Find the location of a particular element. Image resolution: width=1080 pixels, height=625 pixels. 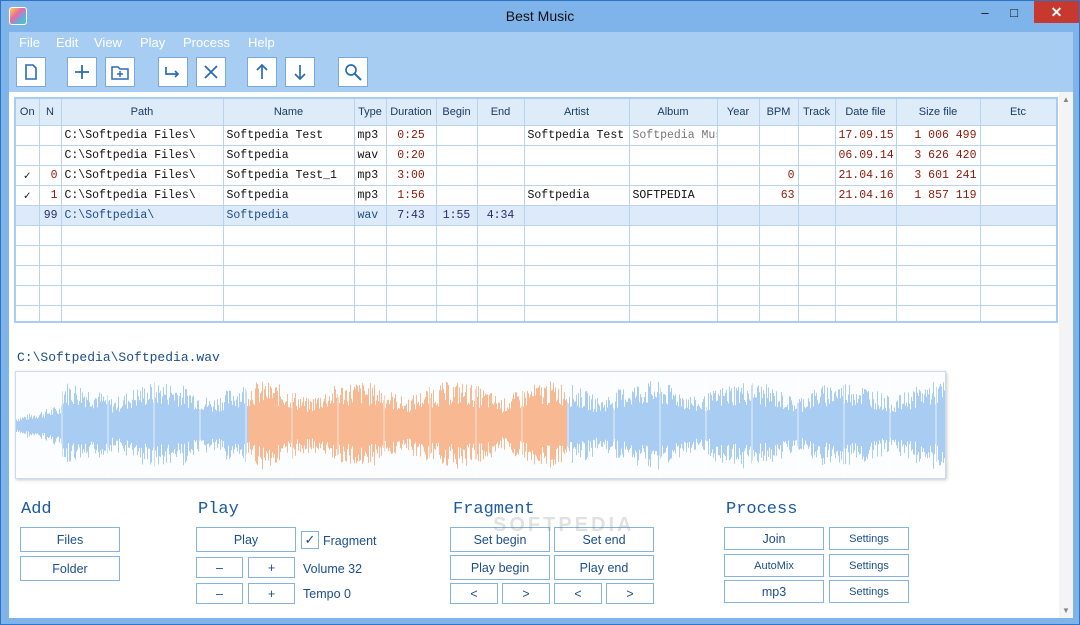

cell-album: SOFTPEDIA is located at coordinates (673, 195).